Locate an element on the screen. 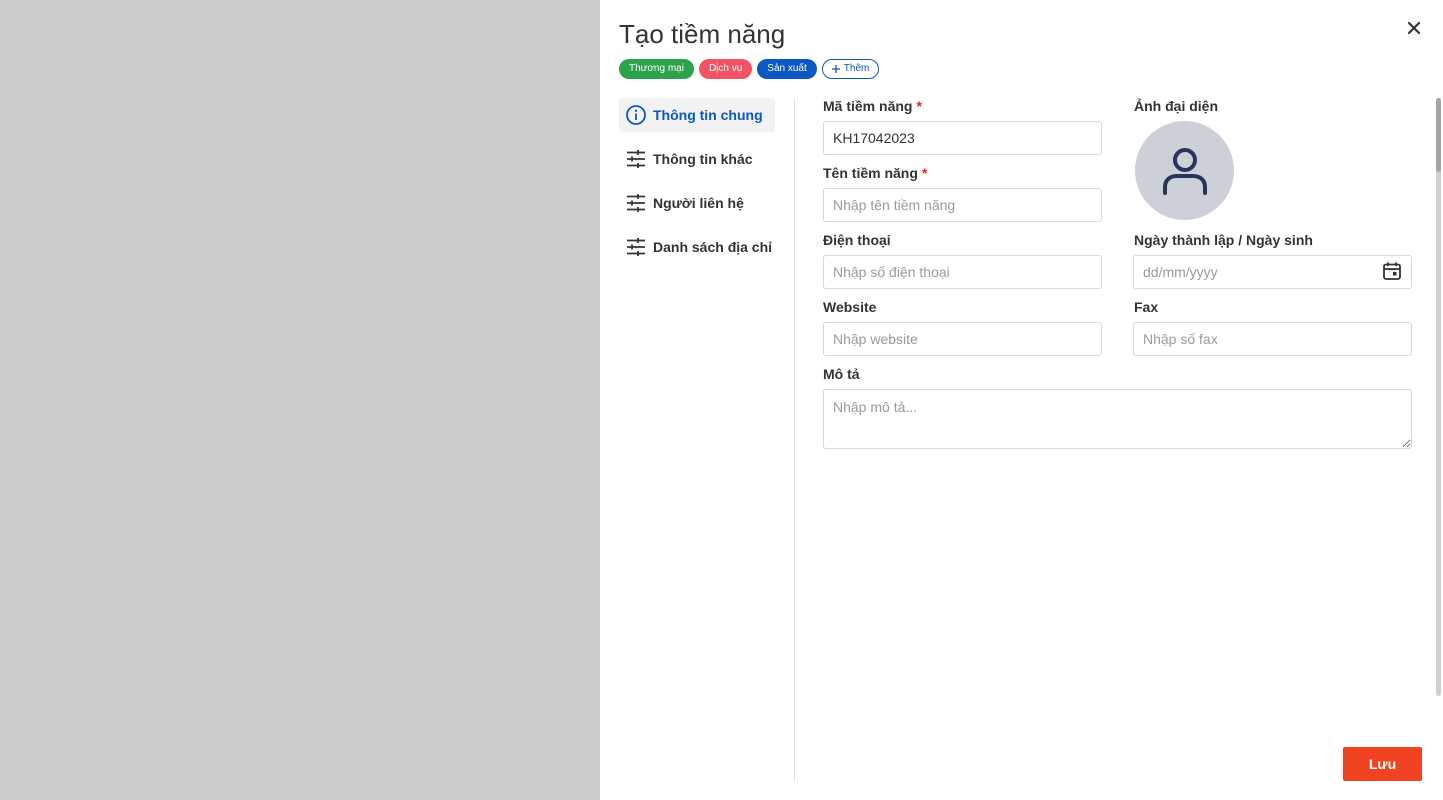 This screenshot has height=800, width=1443. description-textarea is located at coordinates (1117, 419).